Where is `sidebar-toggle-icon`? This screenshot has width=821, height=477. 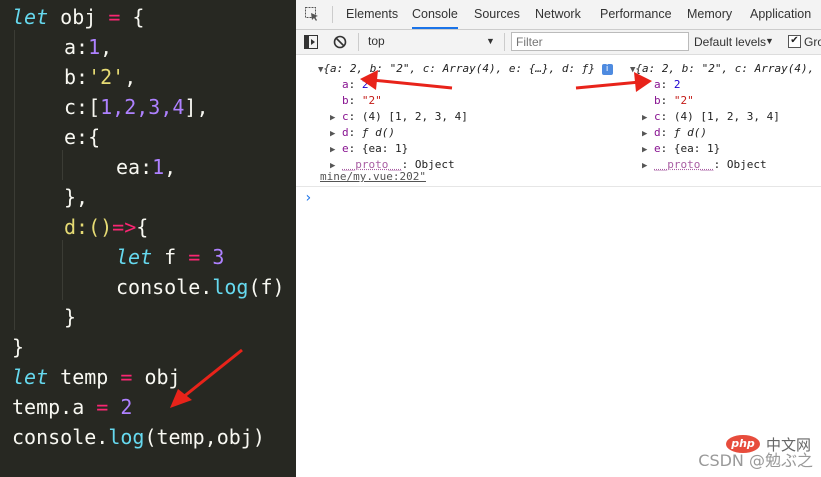
sidebar-toggle-icon is located at coordinates (311, 42).